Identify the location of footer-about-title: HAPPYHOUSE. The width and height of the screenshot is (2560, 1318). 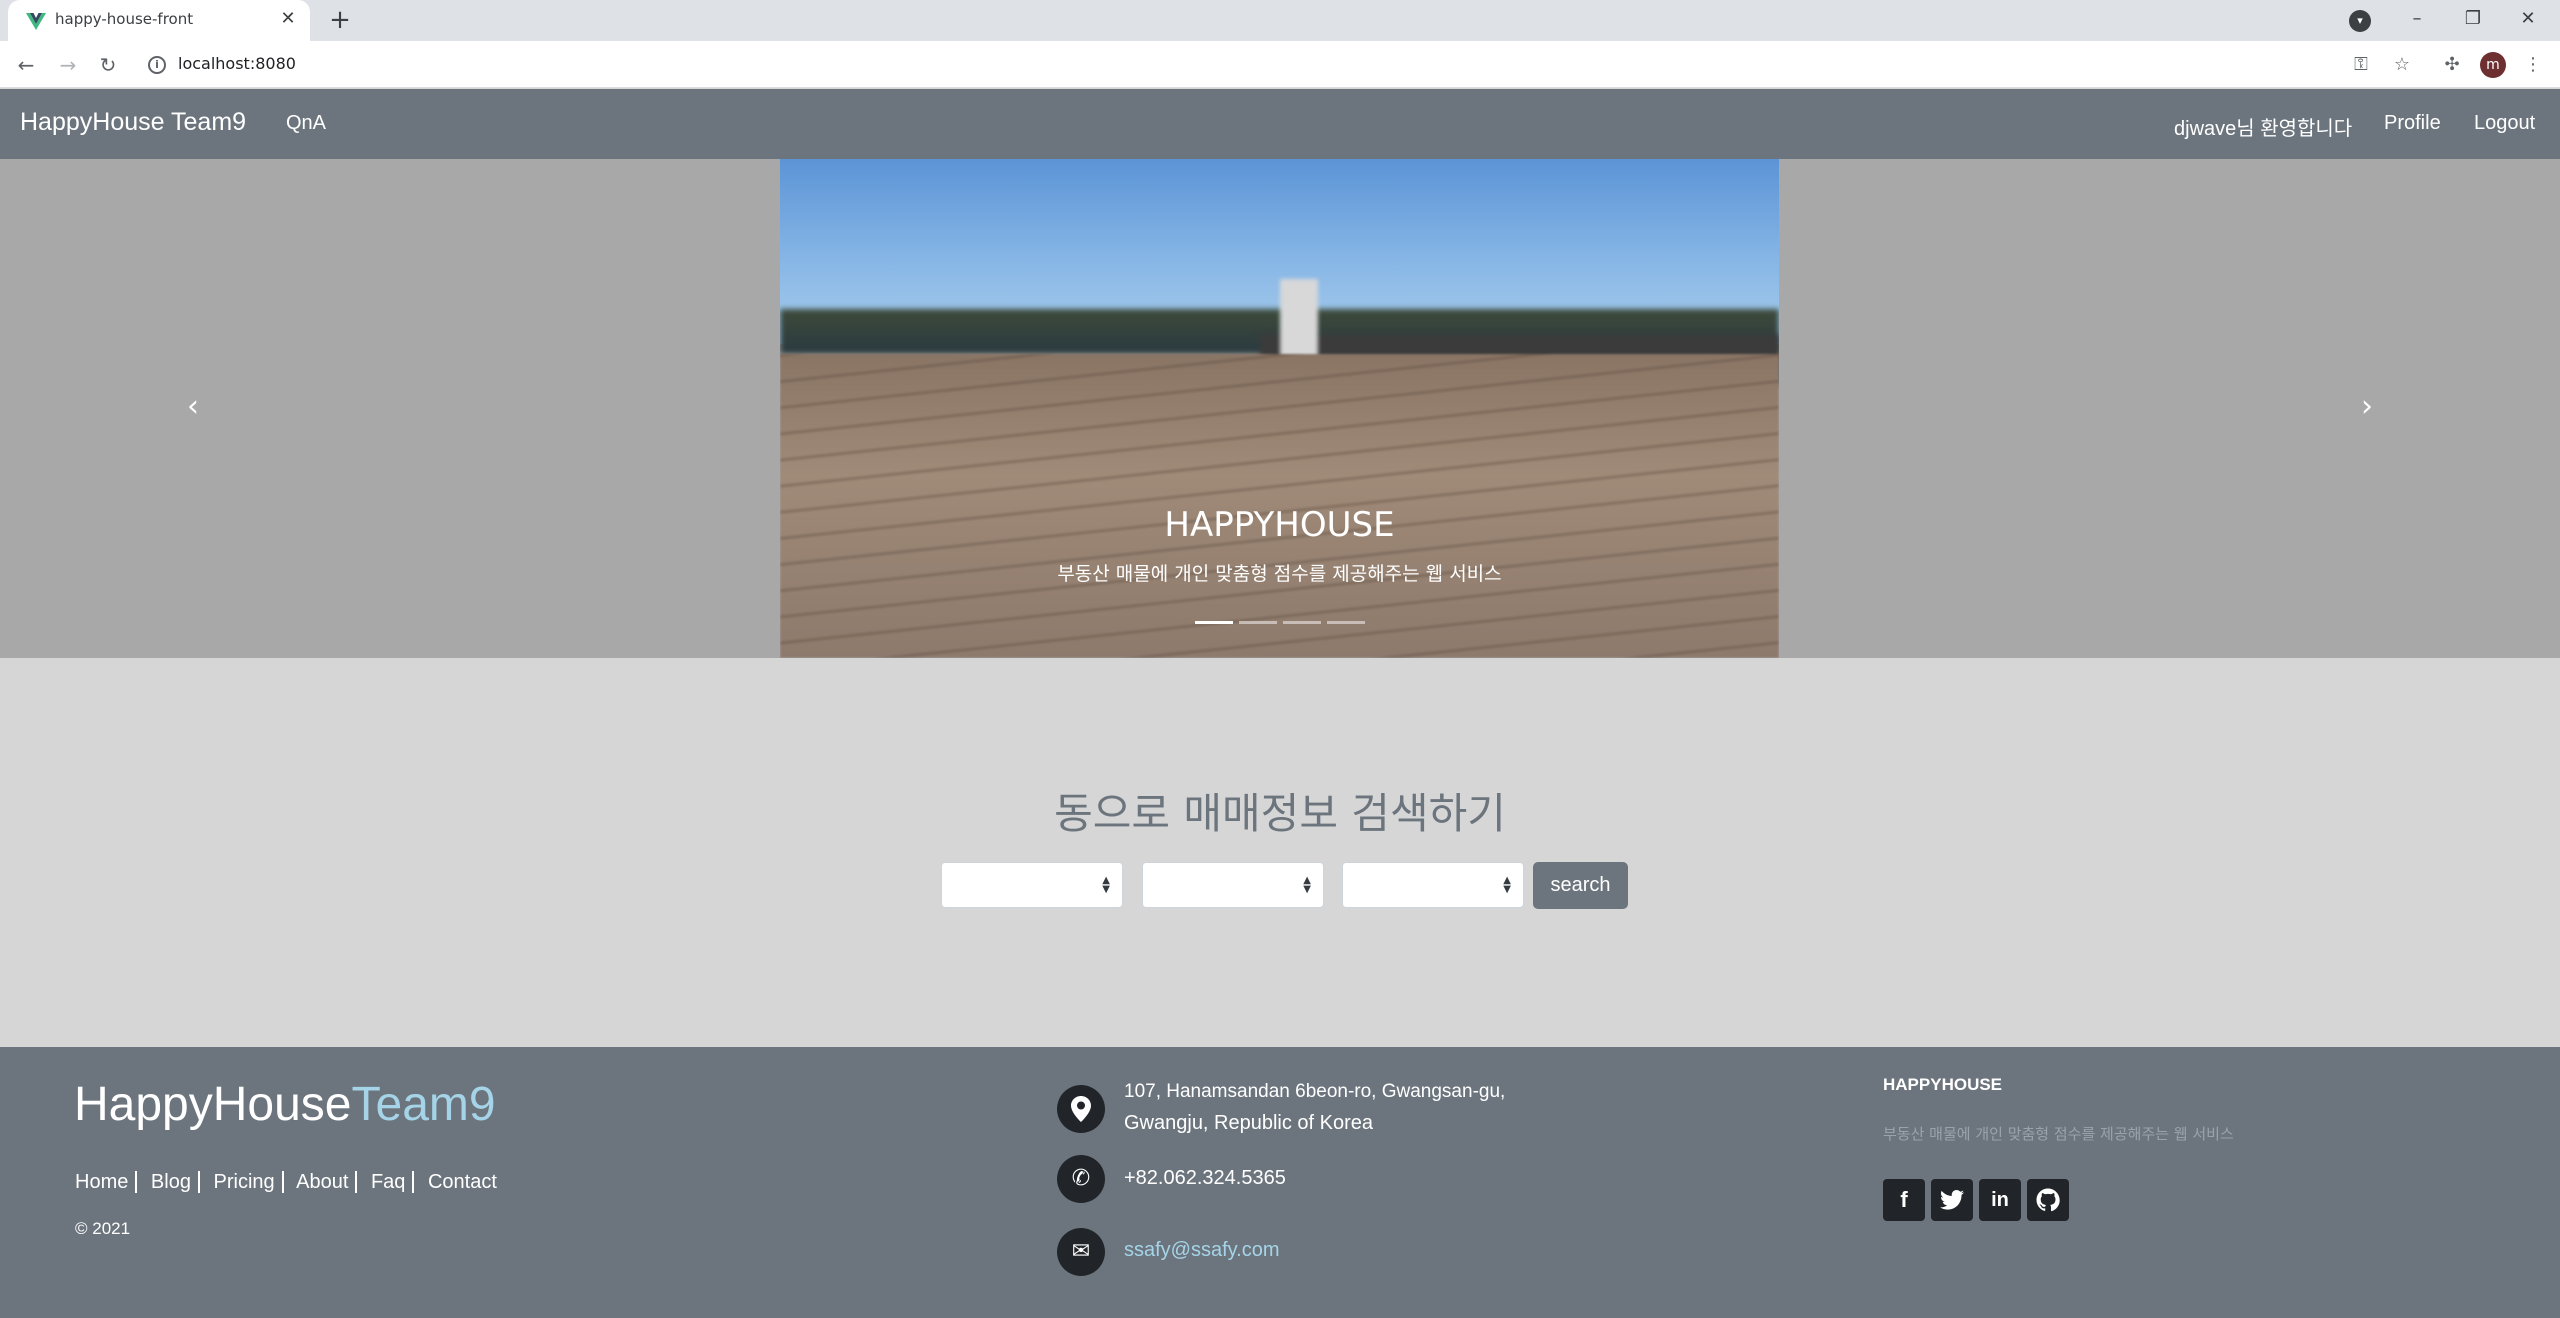
(1943, 1084).